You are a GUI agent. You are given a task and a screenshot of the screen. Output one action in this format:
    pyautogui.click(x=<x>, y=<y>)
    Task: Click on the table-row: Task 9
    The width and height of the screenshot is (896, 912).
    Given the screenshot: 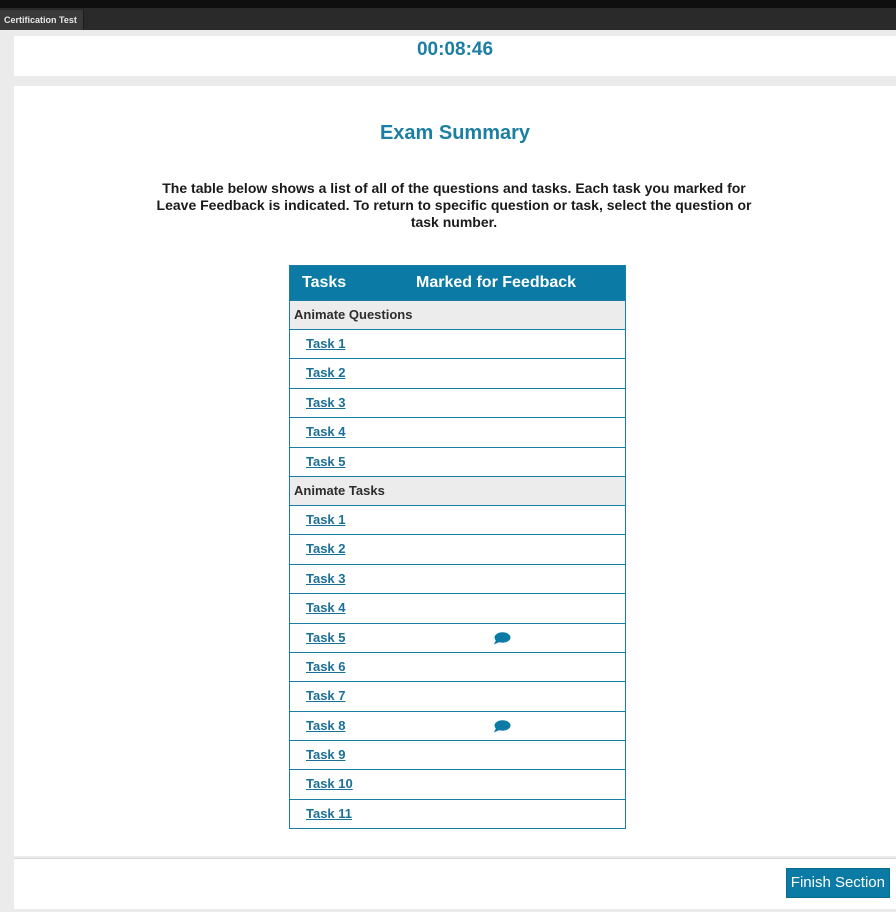 What is the action you would take?
    pyautogui.click(x=457, y=755)
    